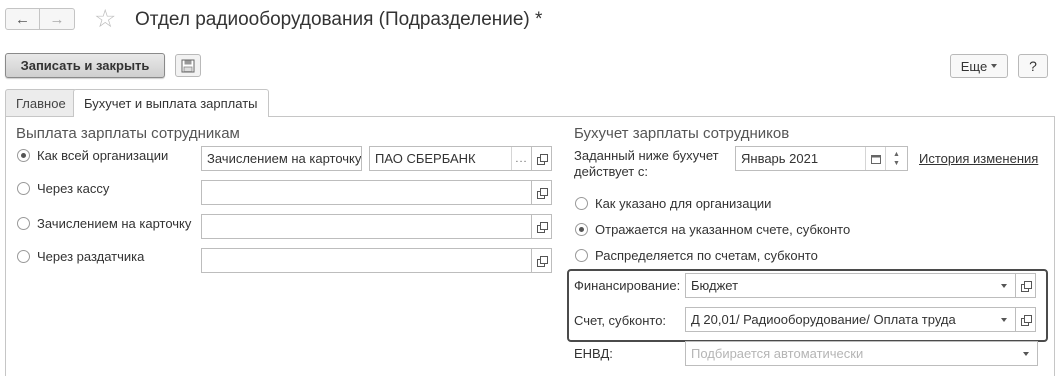  What do you see at coordinates (896, 154) in the screenshot?
I see `spin-up-icon: ▲` at bounding box center [896, 154].